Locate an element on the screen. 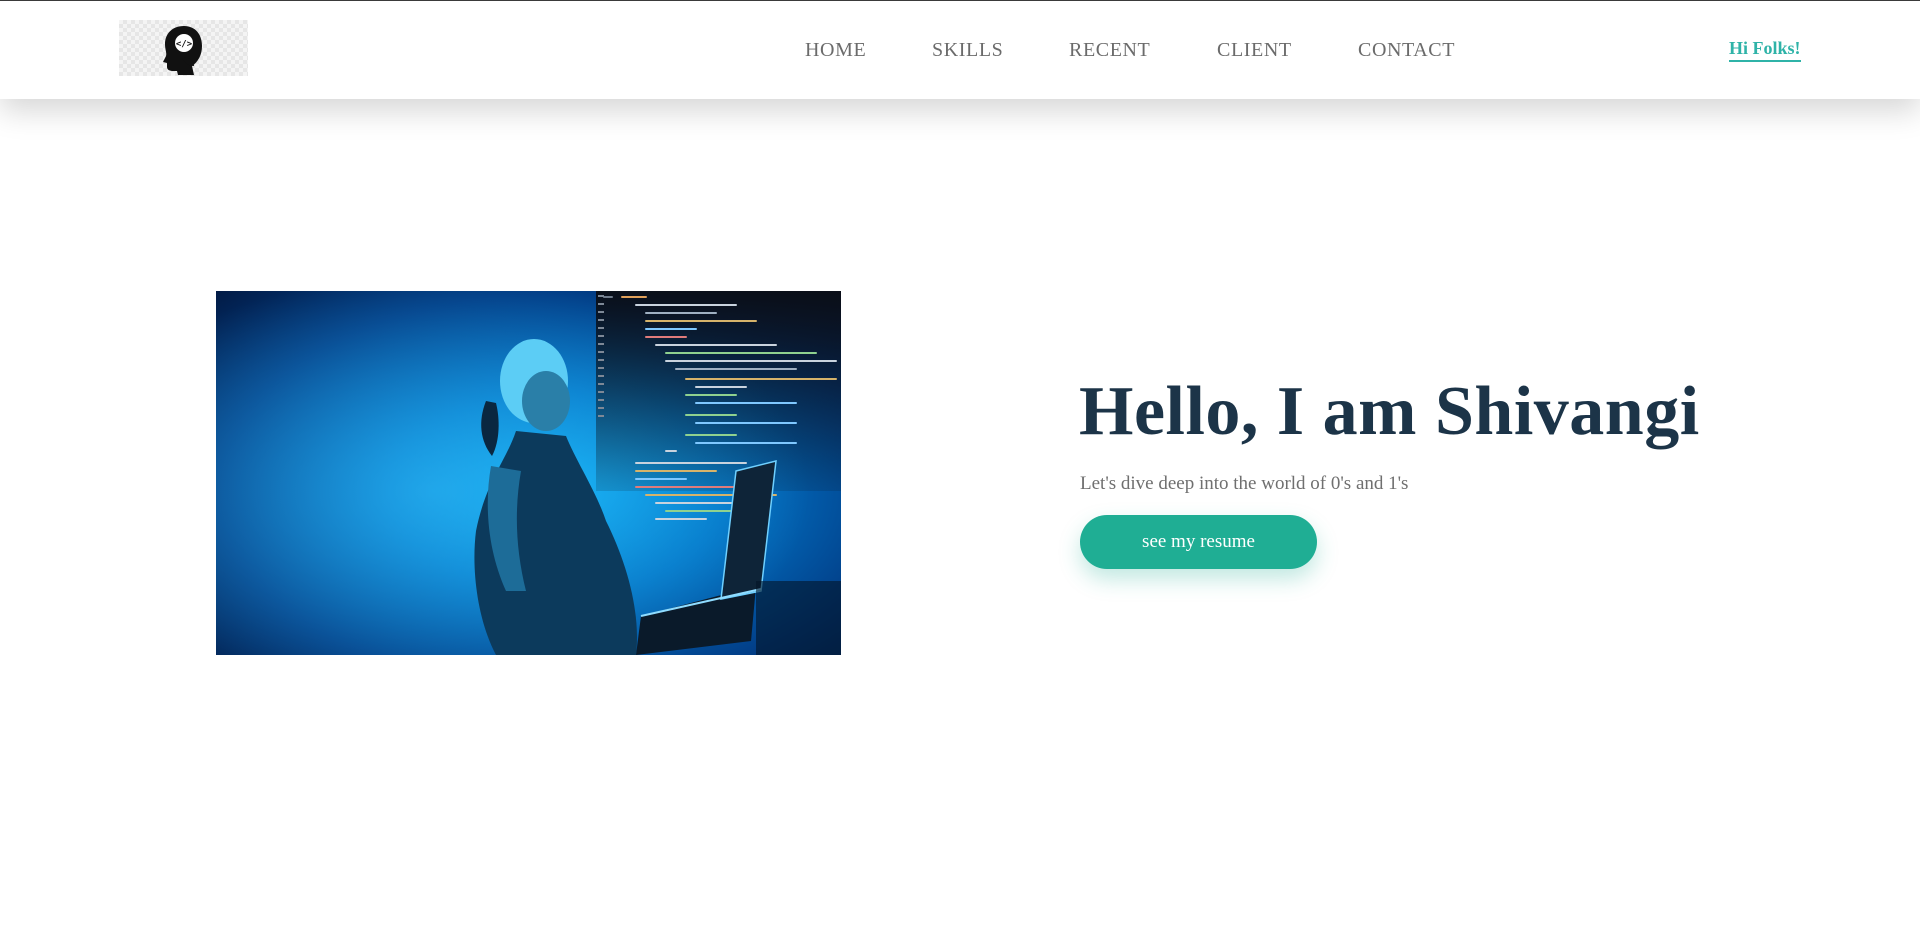  nav-recent: RECENT is located at coordinates (1109, 50).